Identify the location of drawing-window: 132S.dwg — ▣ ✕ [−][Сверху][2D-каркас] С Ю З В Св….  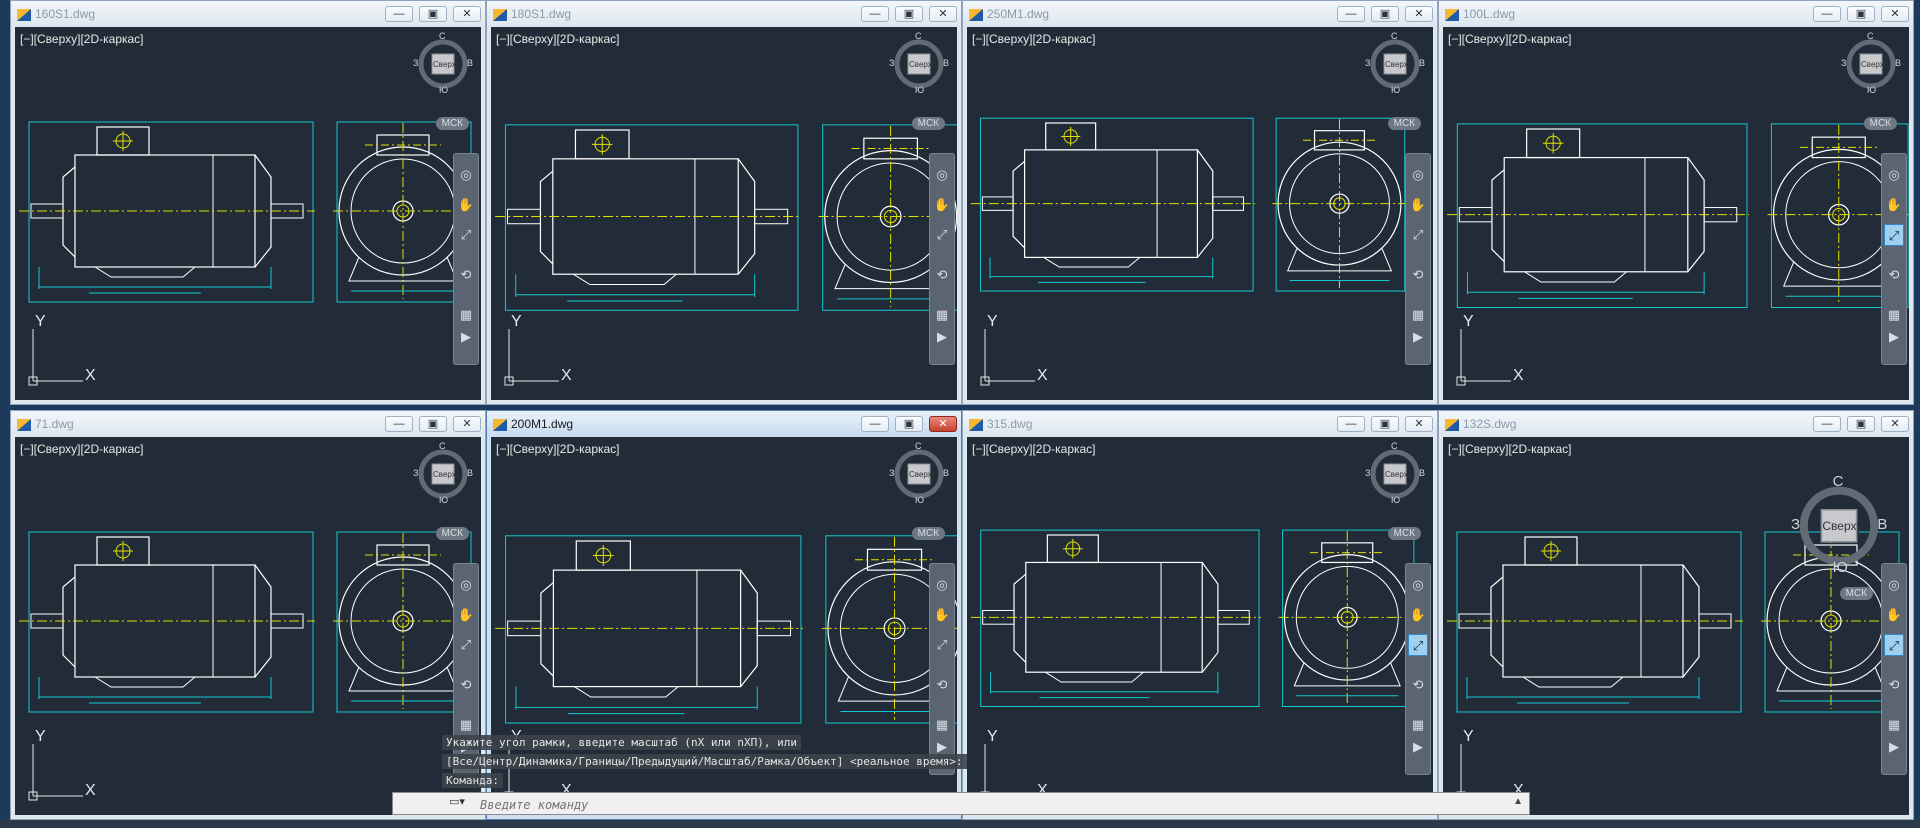
(1676, 615).